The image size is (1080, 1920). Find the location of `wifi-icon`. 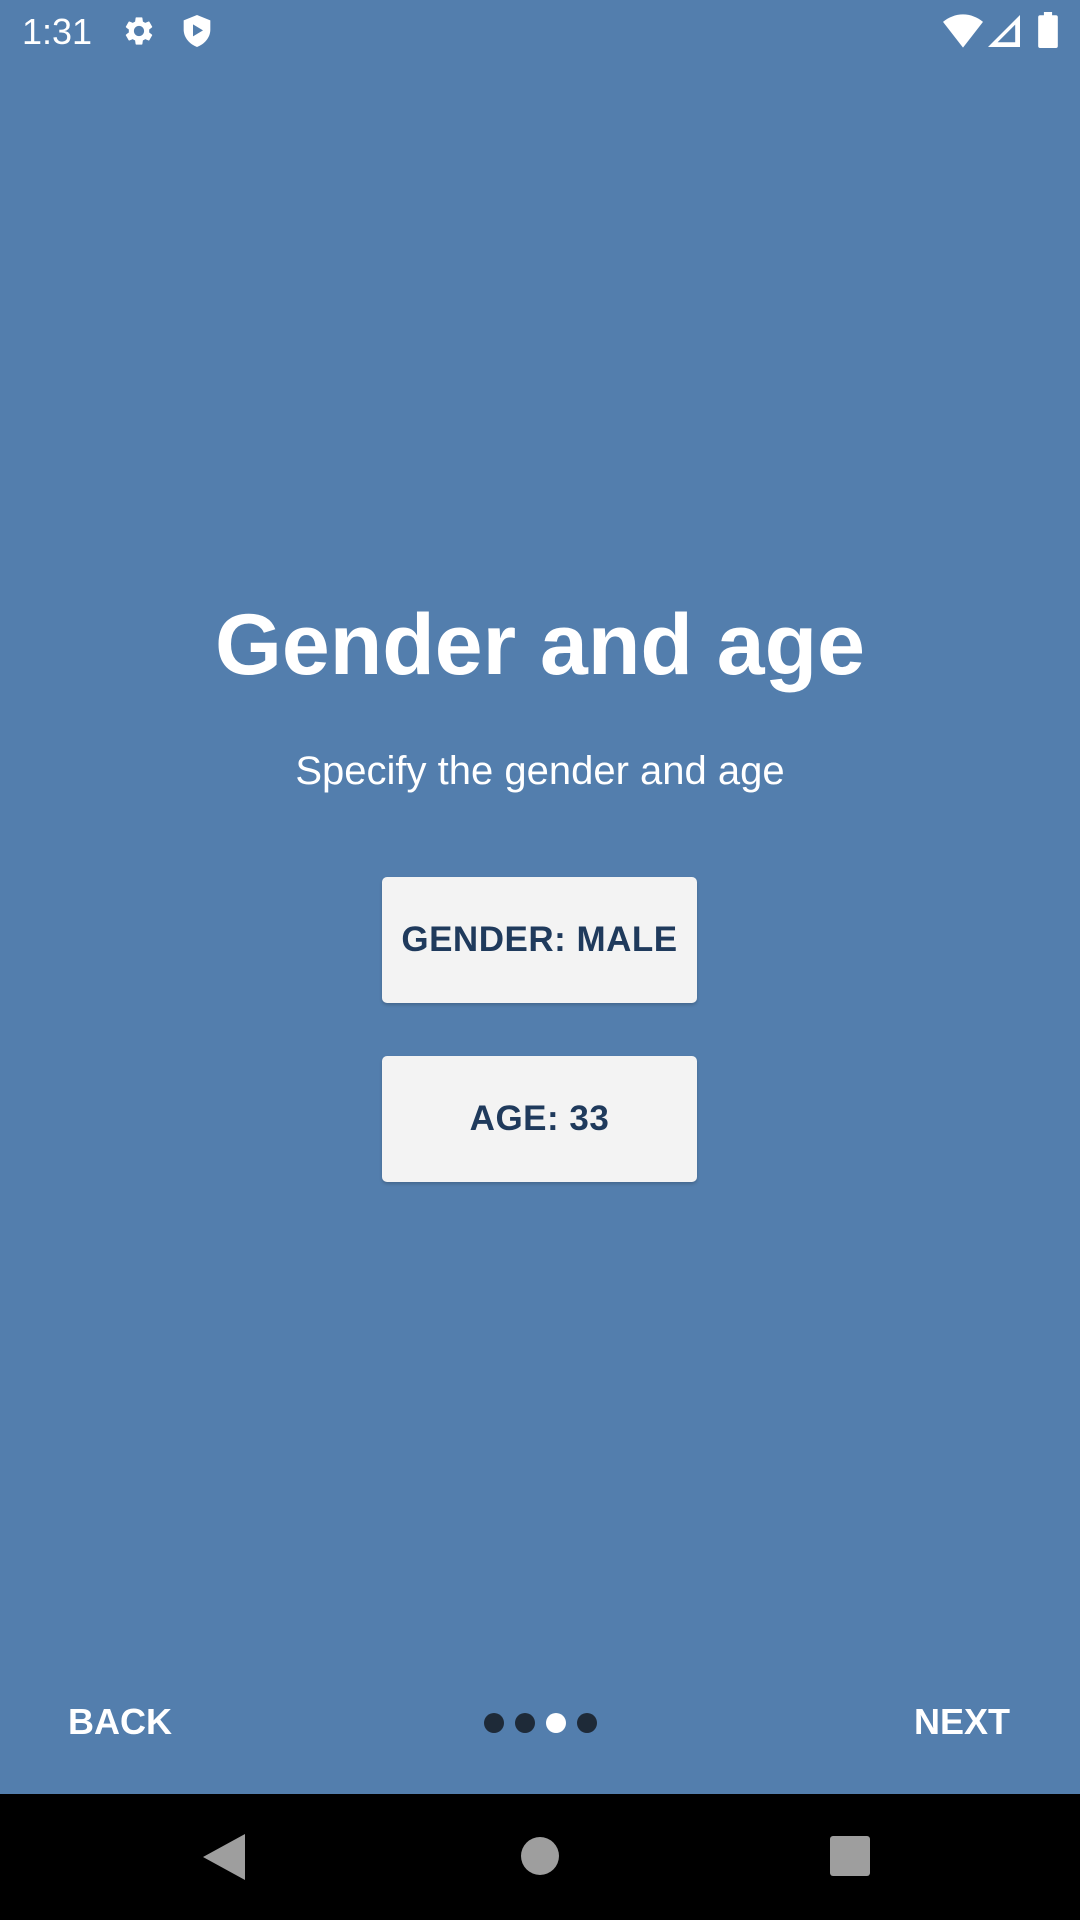

wifi-icon is located at coordinates (963, 31).